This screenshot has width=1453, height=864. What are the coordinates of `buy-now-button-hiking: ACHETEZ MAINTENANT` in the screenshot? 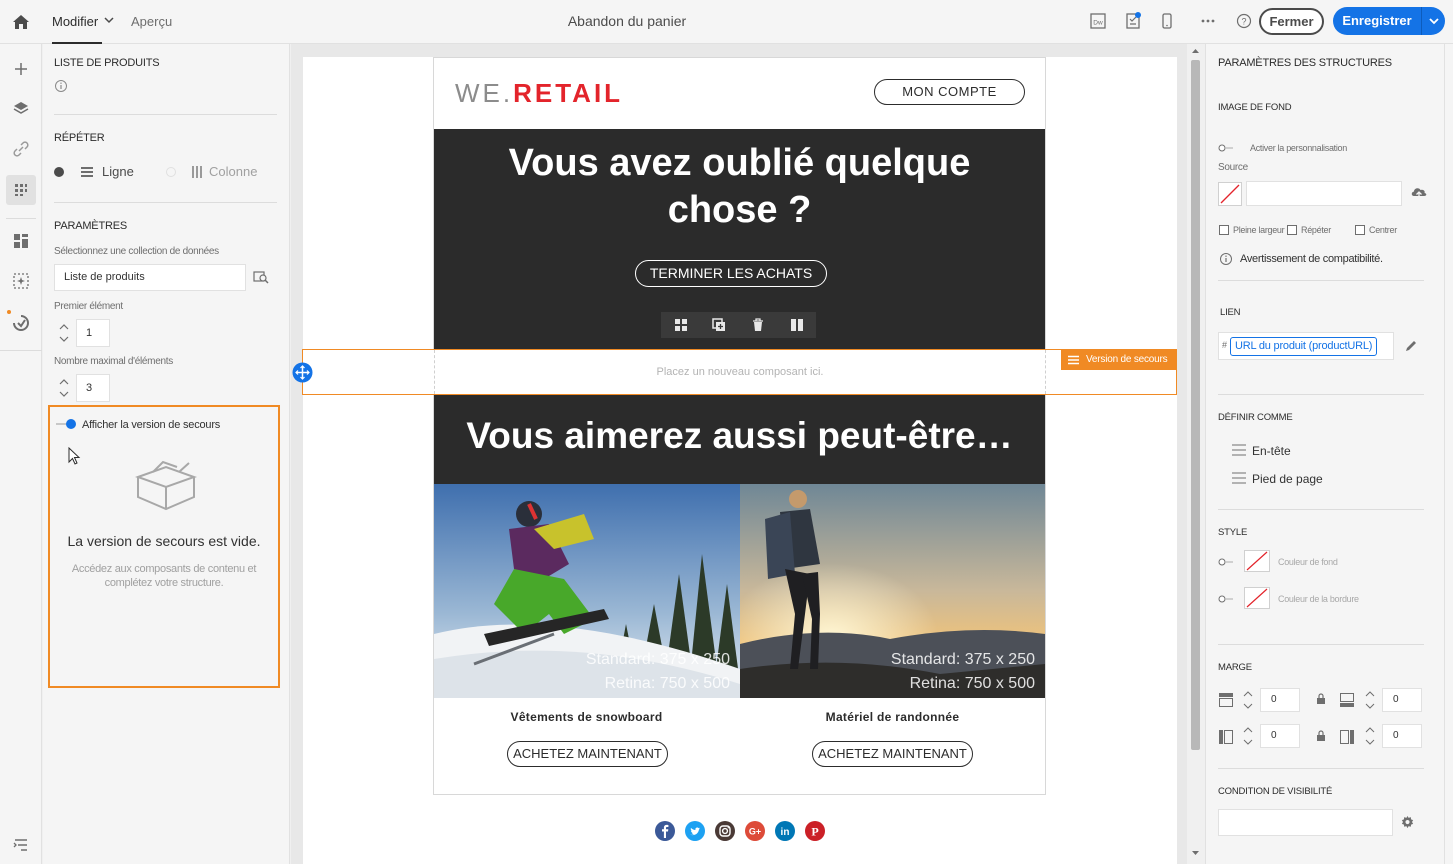 It's located at (892, 754).